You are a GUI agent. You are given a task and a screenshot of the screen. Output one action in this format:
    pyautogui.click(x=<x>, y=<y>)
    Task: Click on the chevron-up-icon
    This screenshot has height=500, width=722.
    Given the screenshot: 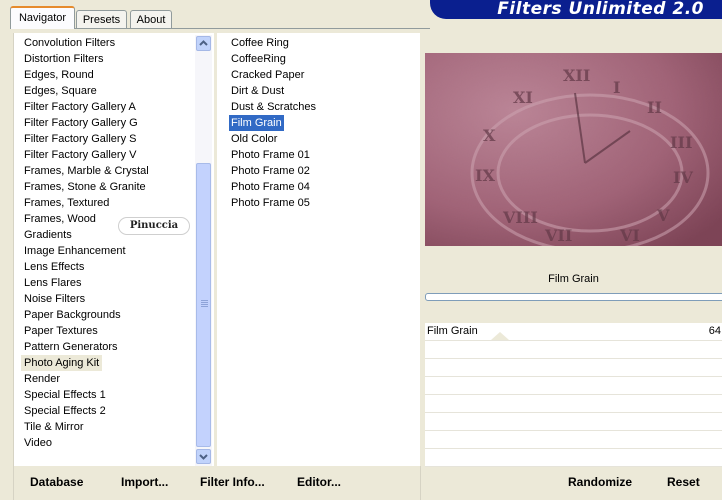 What is the action you would take?
    pyautogui.click(x=203, y=43)
    